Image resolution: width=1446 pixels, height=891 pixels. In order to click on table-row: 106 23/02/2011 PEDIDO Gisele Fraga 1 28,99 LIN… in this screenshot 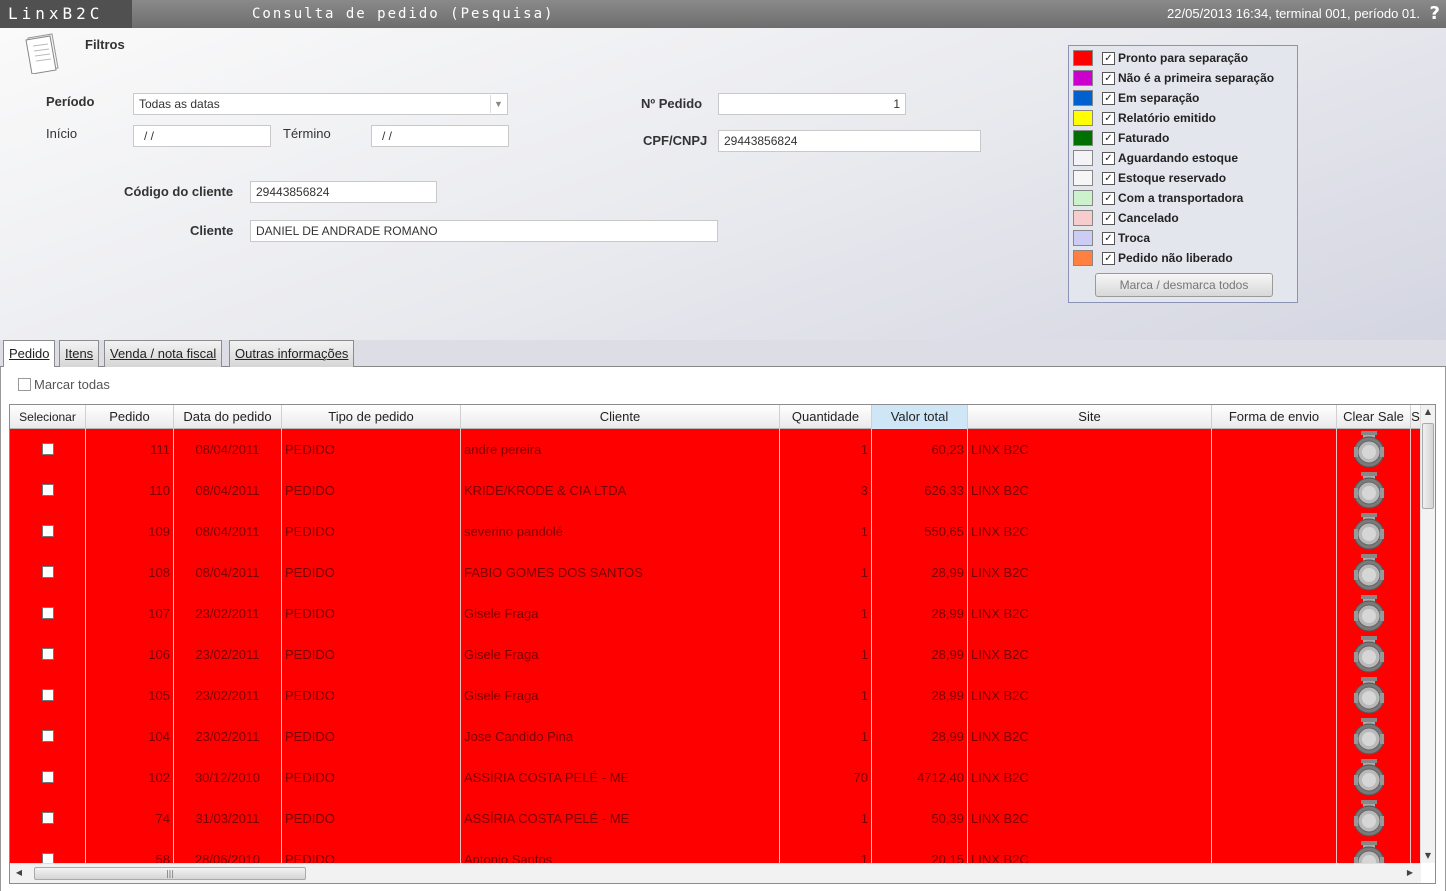, I will do `click(715, 654)`.